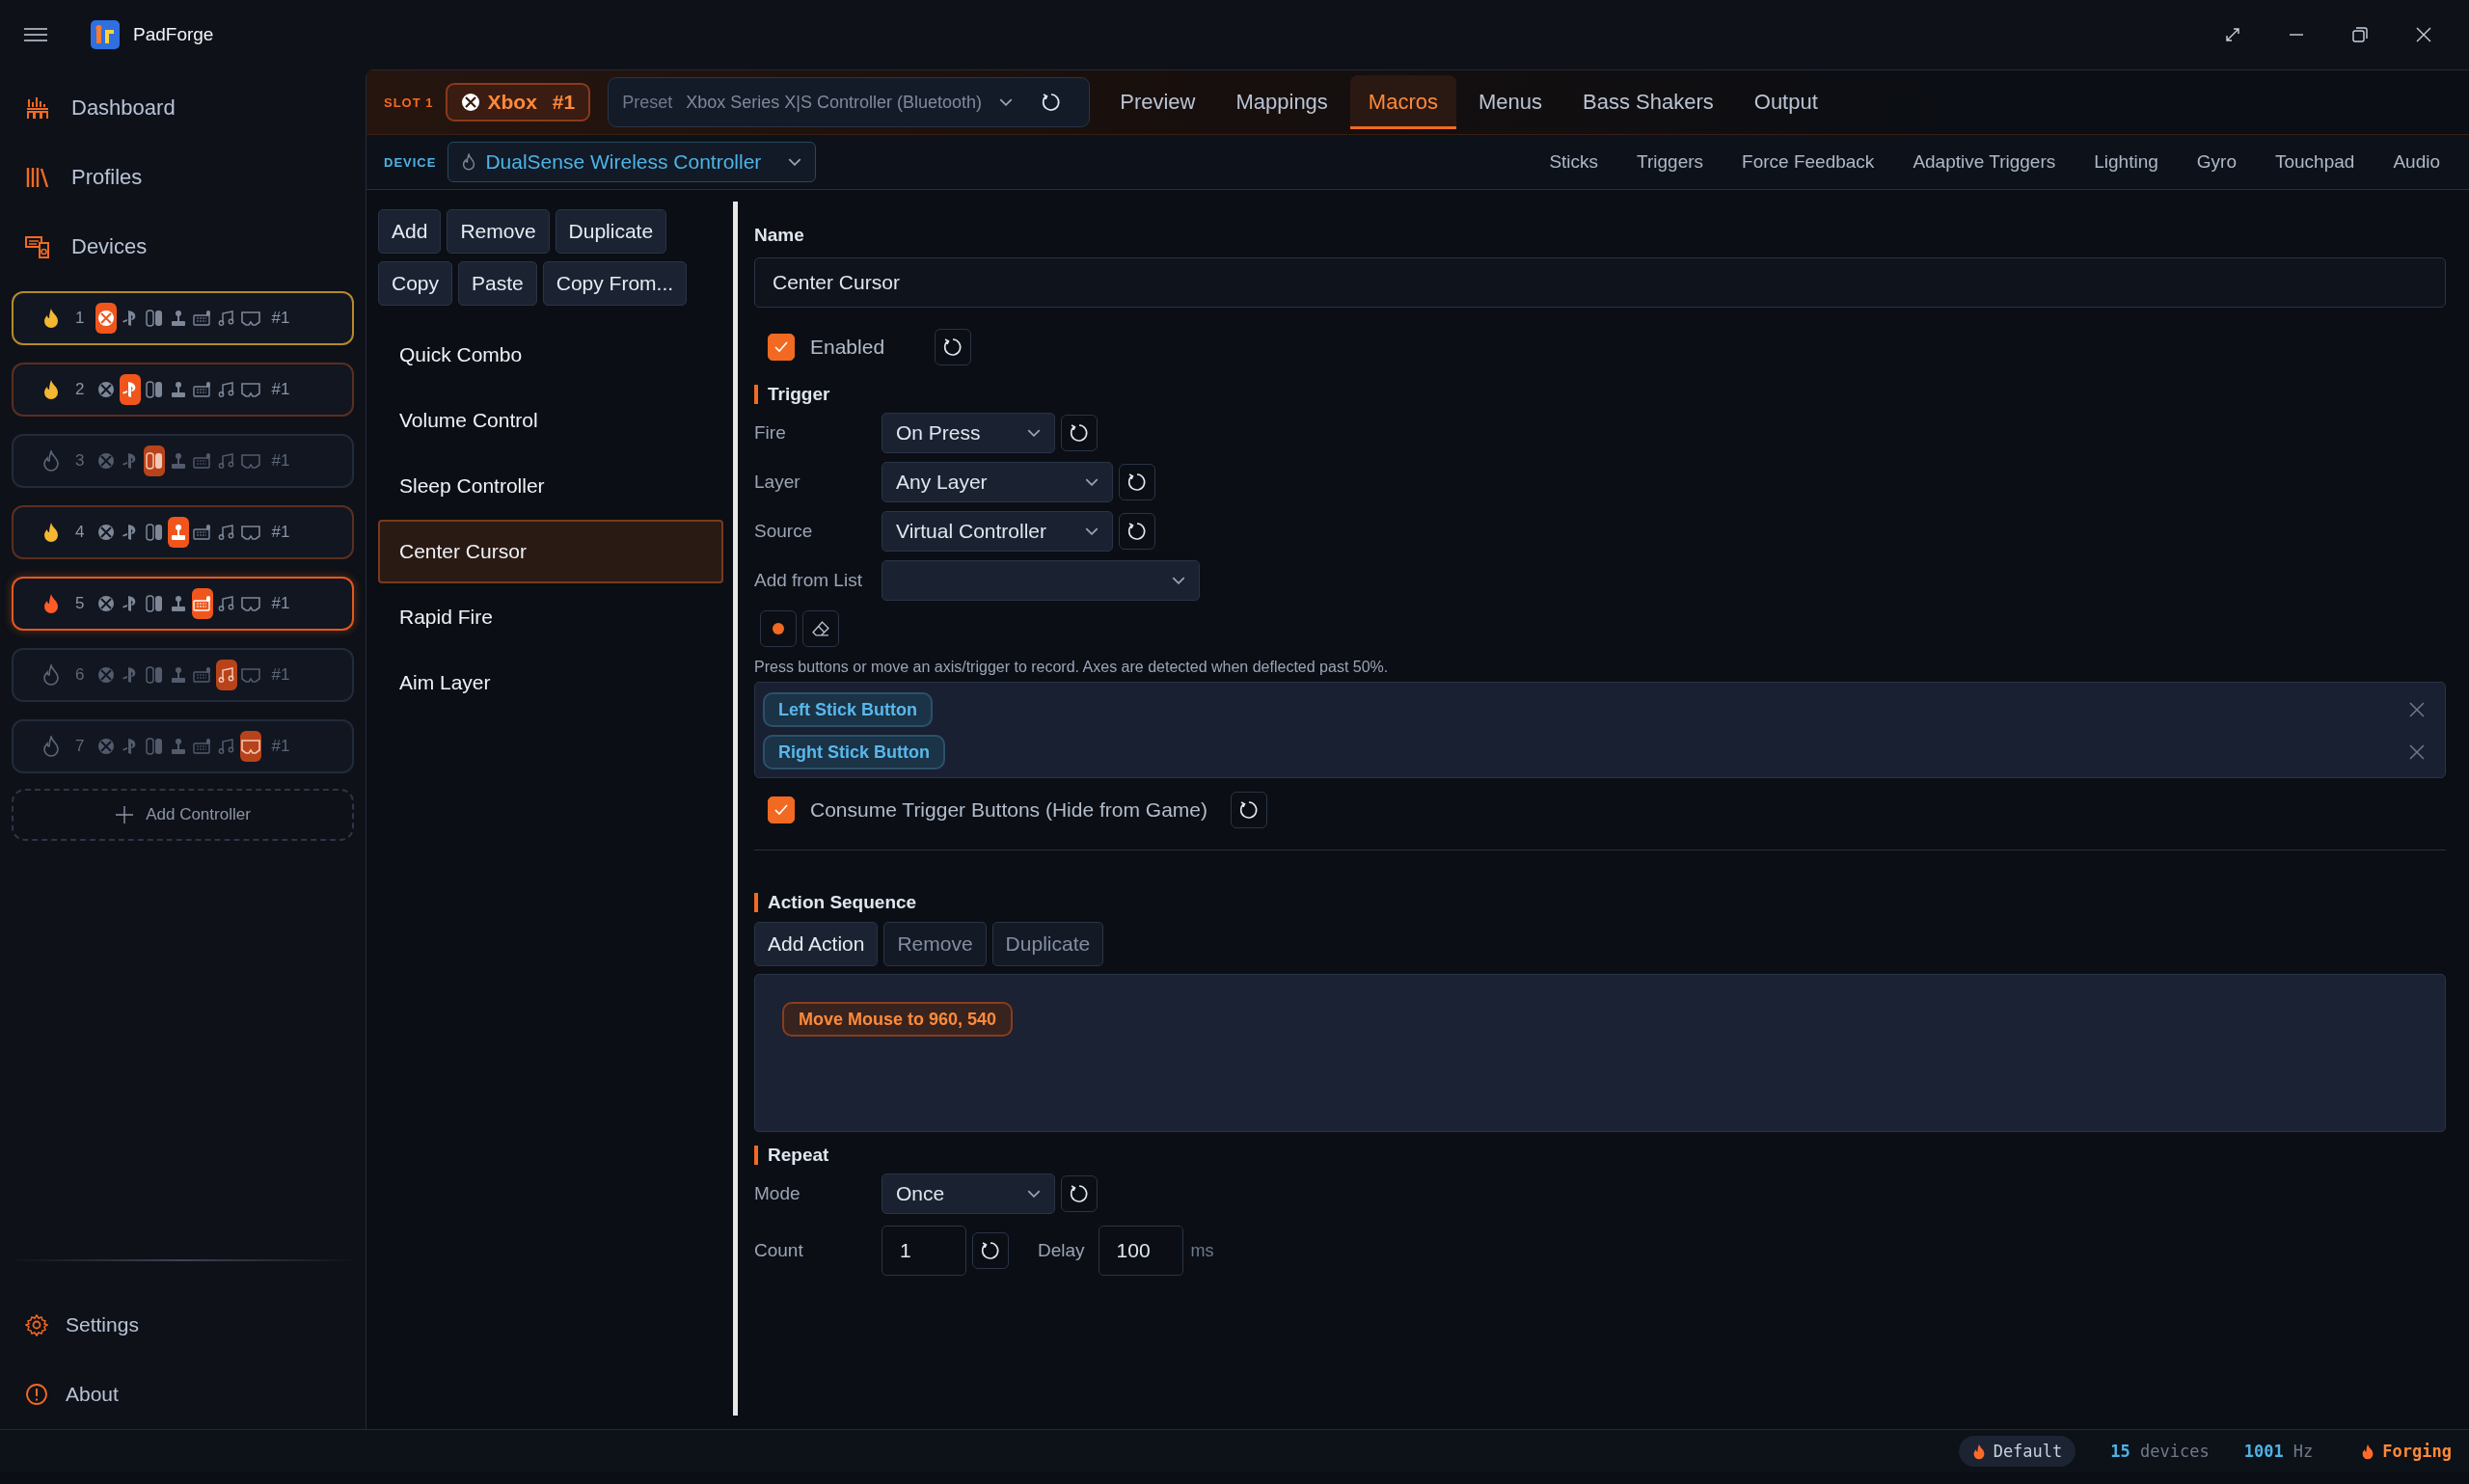  Describe the element at coordinates (550, 355) in the screenshot. I see `macro-item: Quick Combo` at that location.